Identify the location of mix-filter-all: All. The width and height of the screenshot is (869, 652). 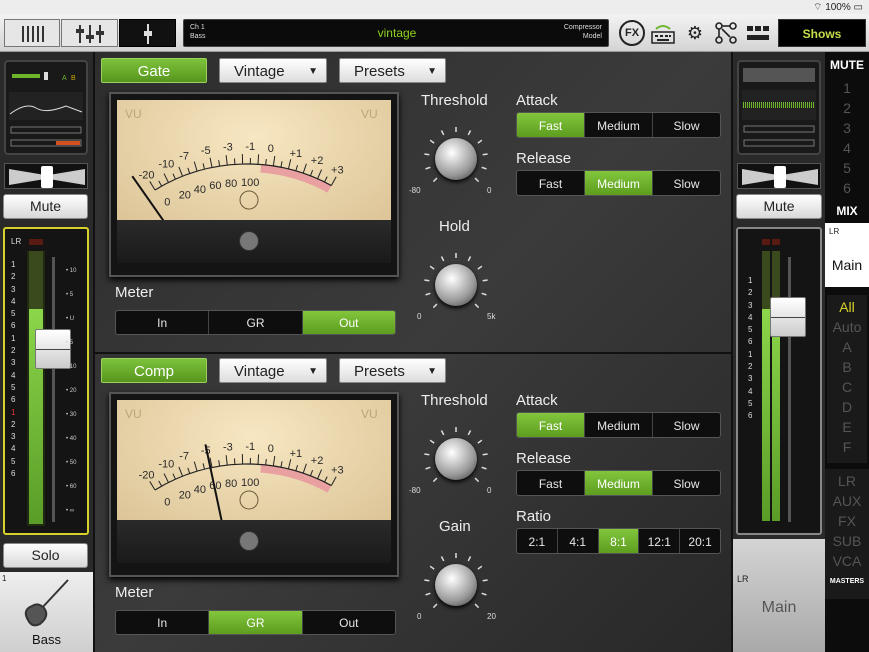
(847, 307).